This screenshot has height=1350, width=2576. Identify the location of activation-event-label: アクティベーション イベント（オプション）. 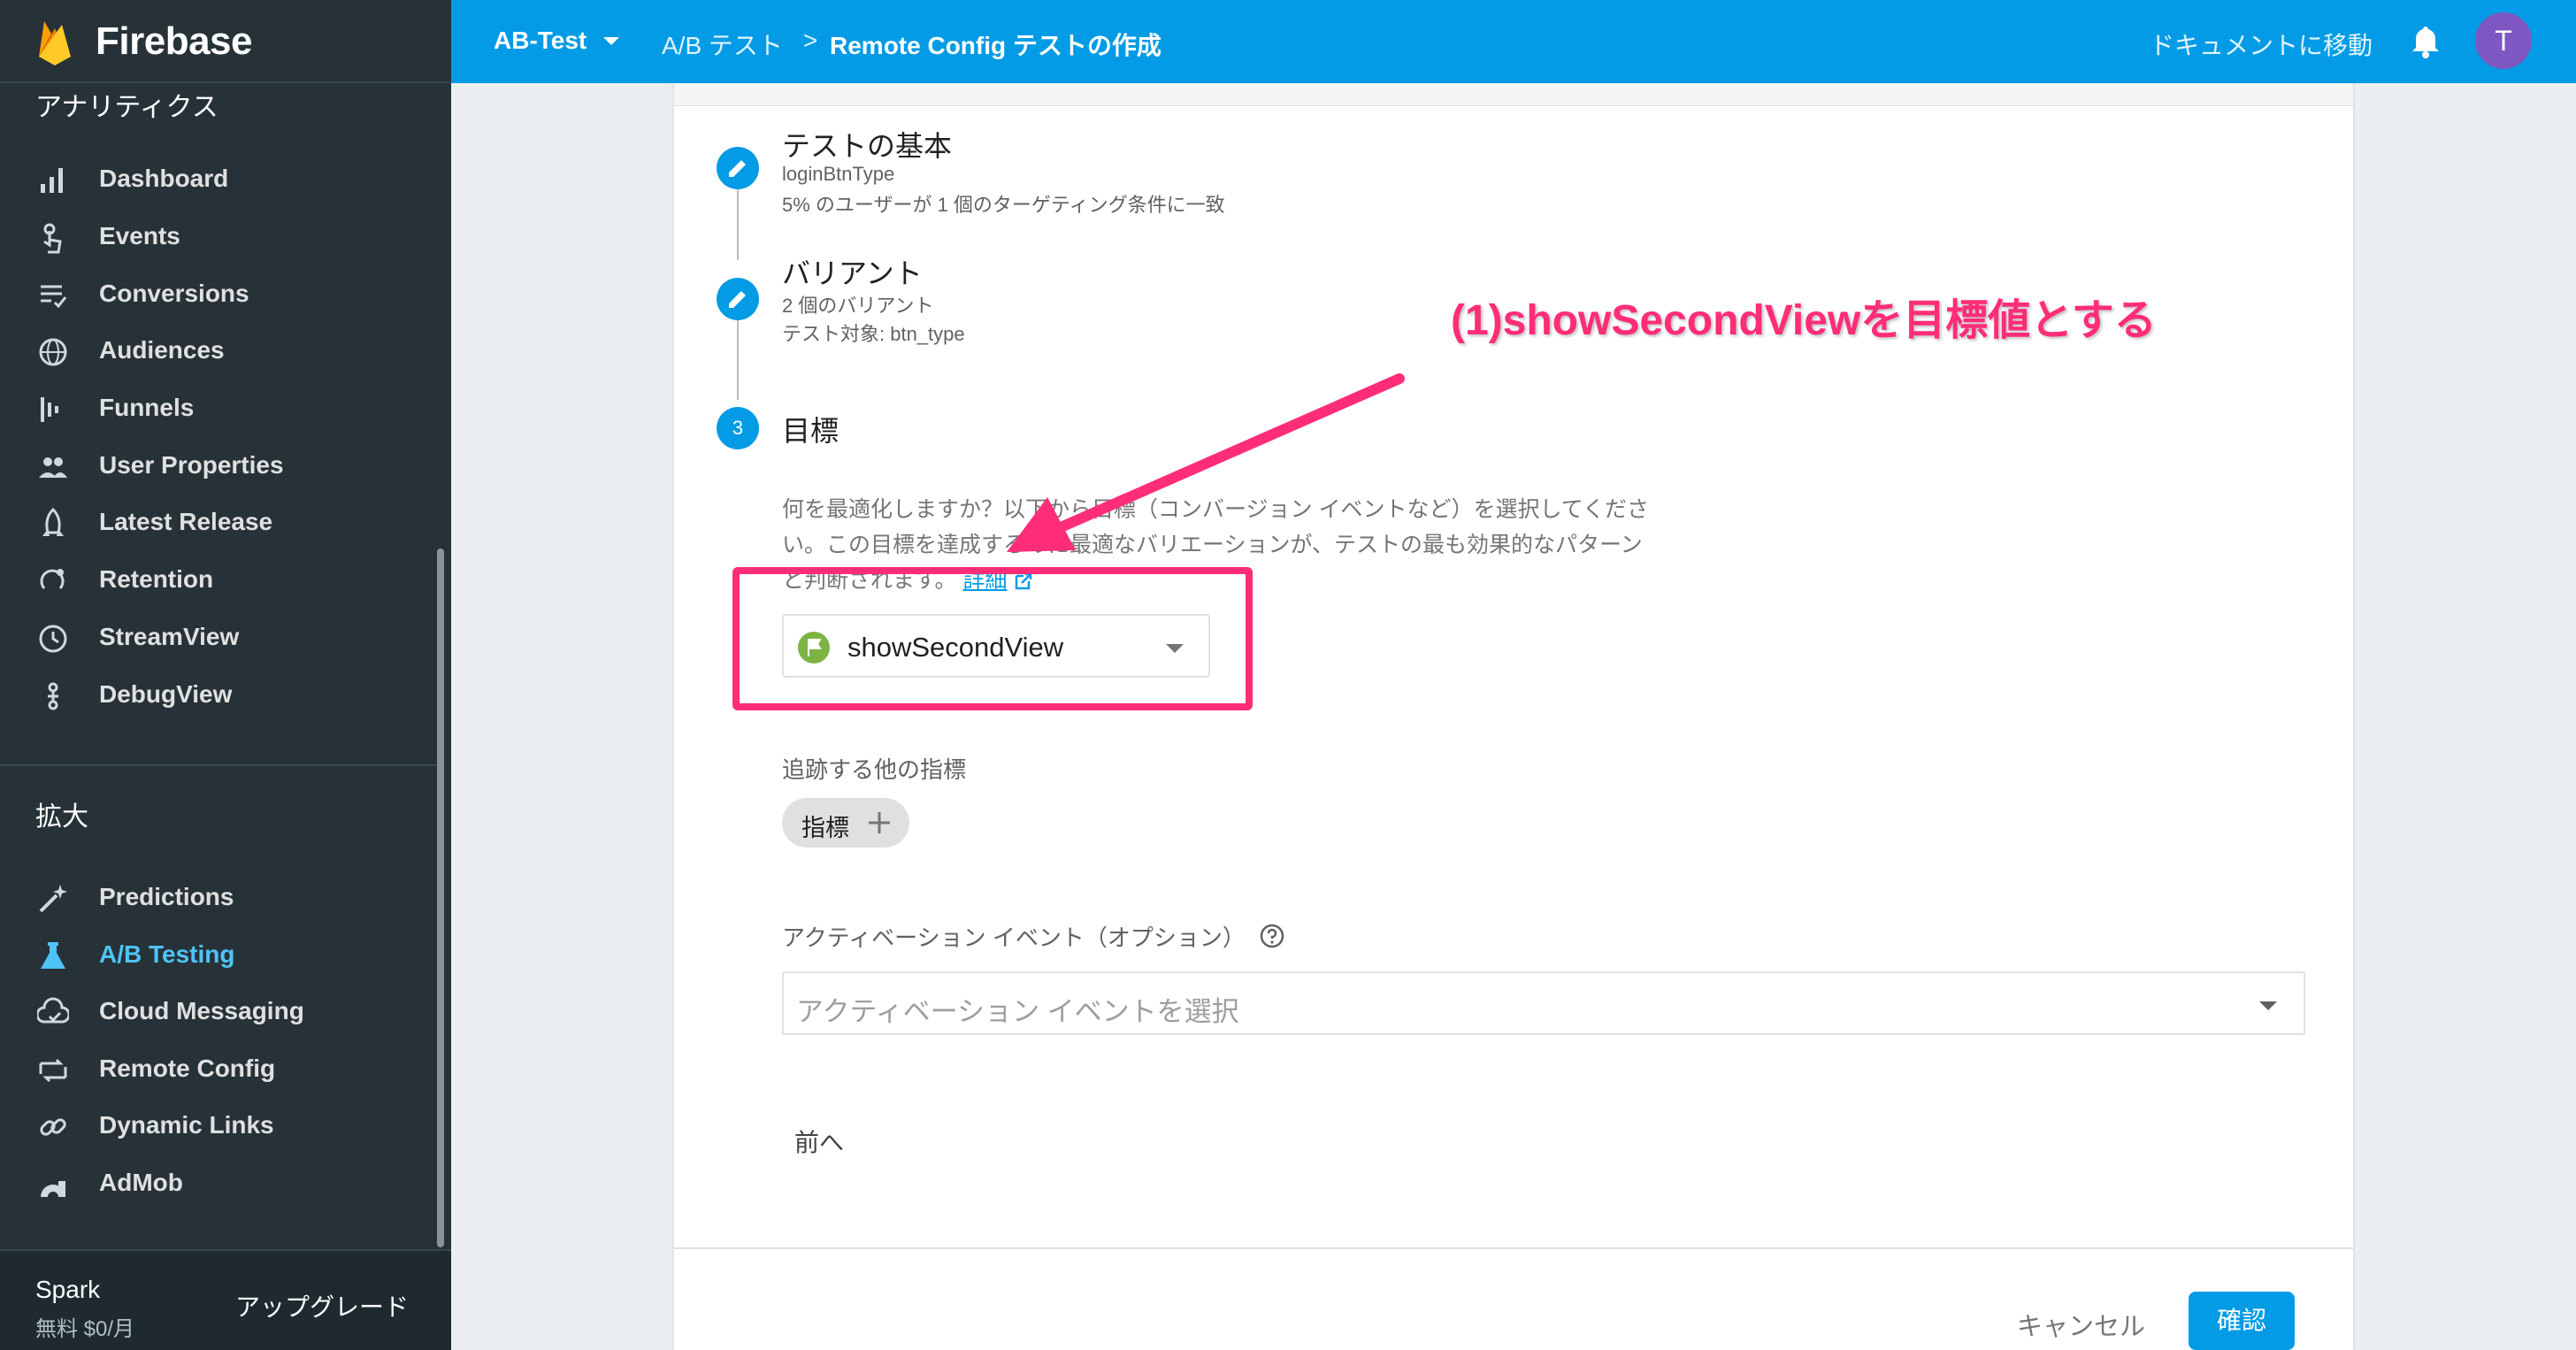
(1014, 938).